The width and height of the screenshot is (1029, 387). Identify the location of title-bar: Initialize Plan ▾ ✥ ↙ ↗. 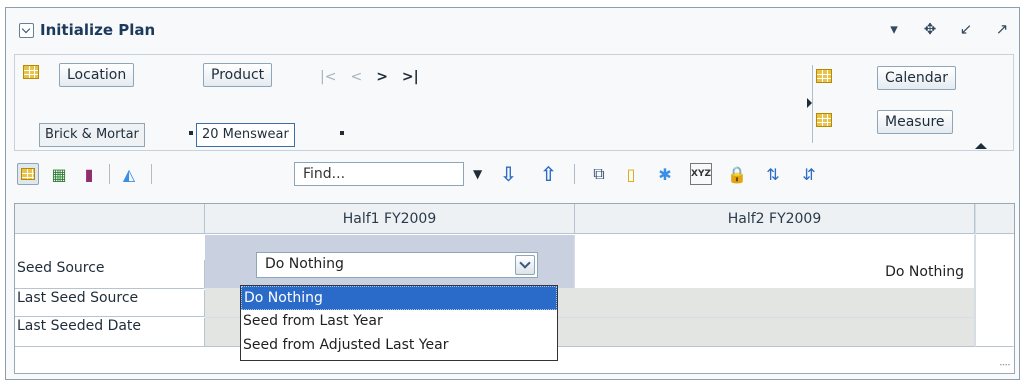
(512, 26).